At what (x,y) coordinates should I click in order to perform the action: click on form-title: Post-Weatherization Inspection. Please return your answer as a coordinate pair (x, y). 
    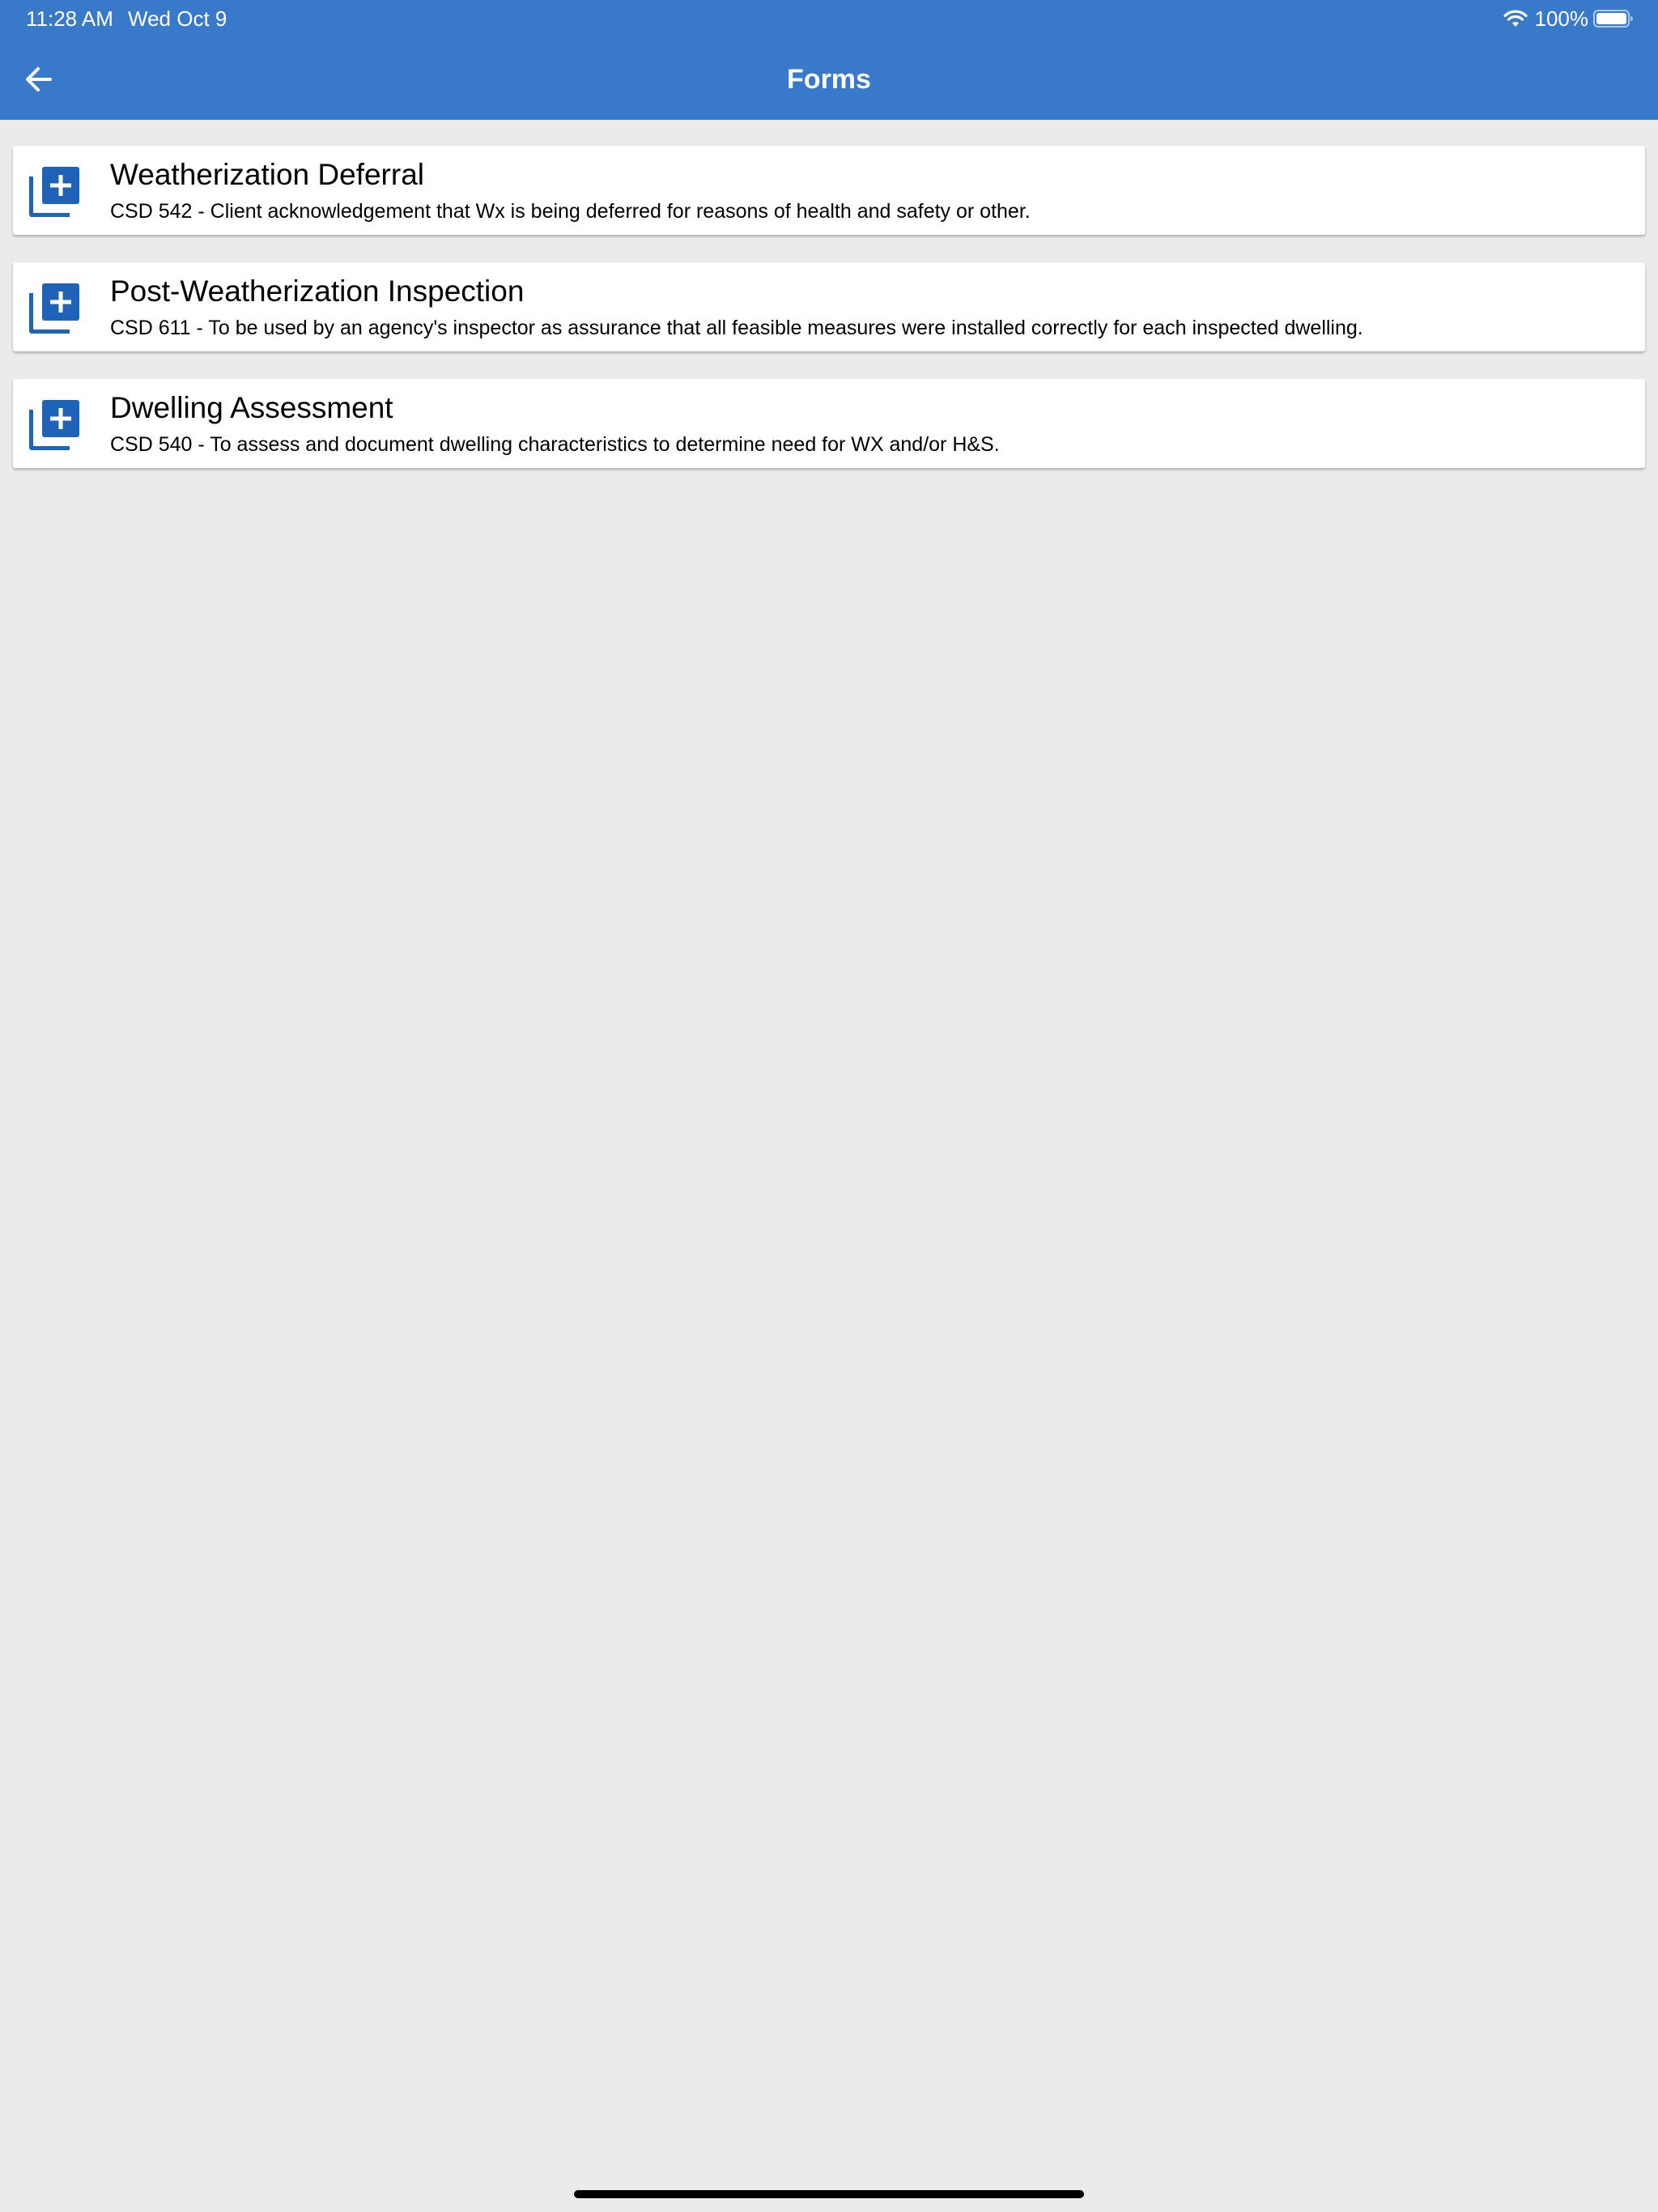
    Looking at the image, I should click on (317, 291).